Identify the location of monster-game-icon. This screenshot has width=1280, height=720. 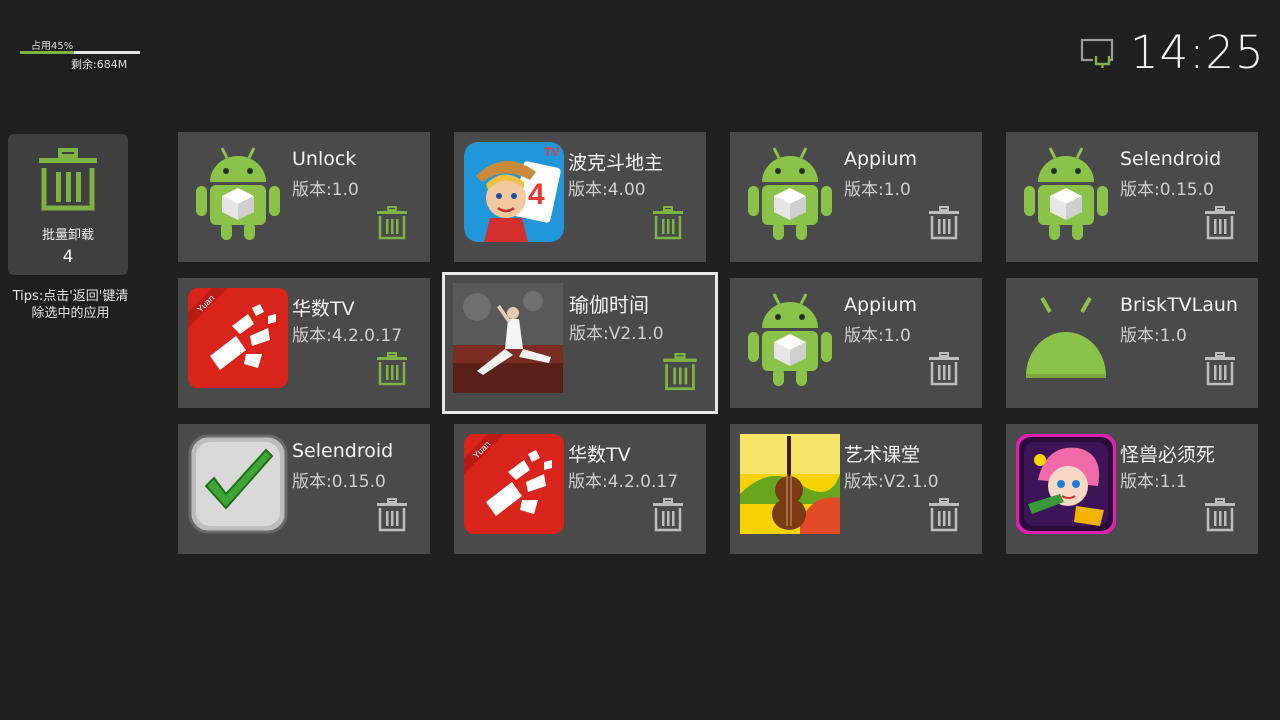
(1066, 484).